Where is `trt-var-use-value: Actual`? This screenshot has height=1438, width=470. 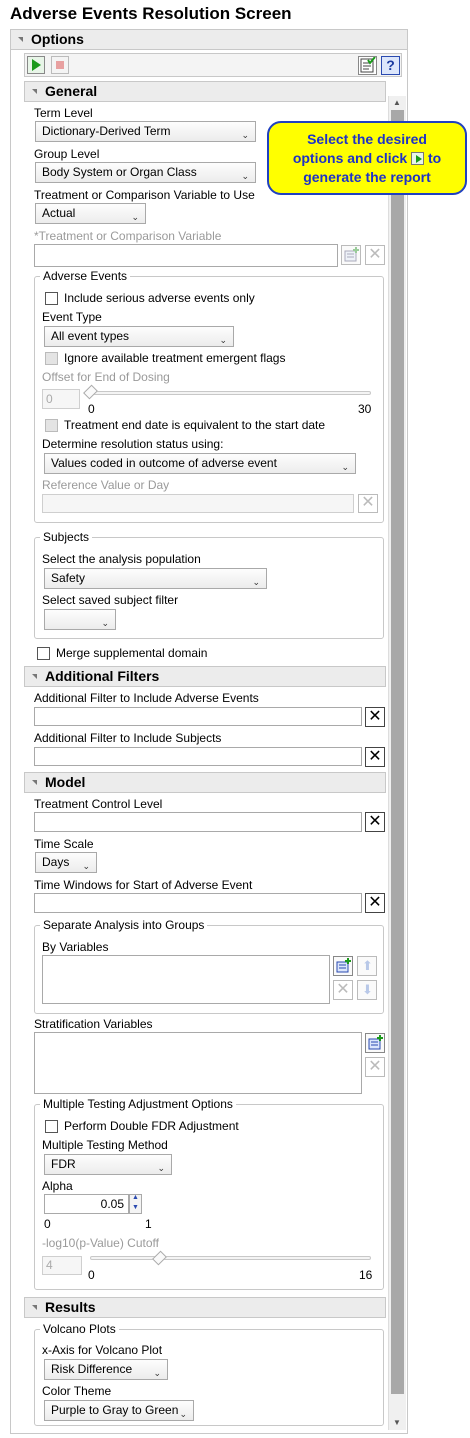
trt-var-use-value: Actual is located at coordinates (59, 213).